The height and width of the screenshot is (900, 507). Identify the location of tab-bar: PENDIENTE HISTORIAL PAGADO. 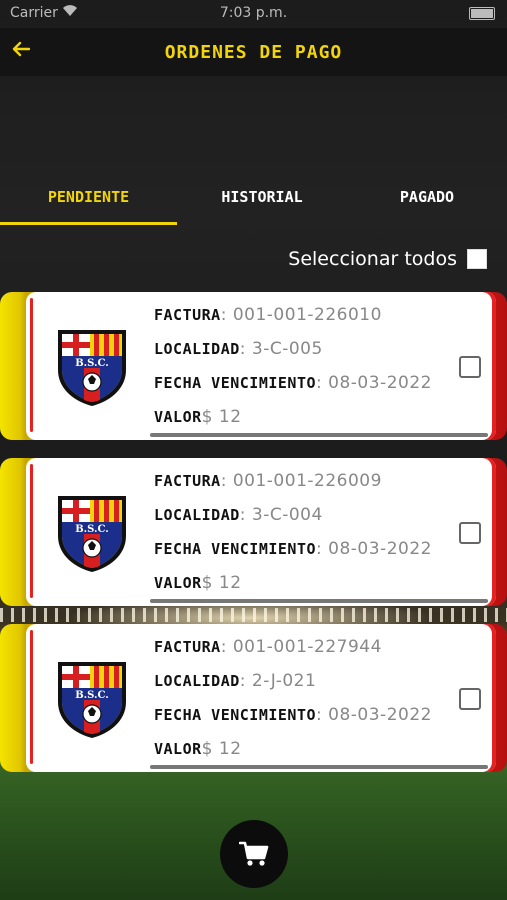
(253, 203).